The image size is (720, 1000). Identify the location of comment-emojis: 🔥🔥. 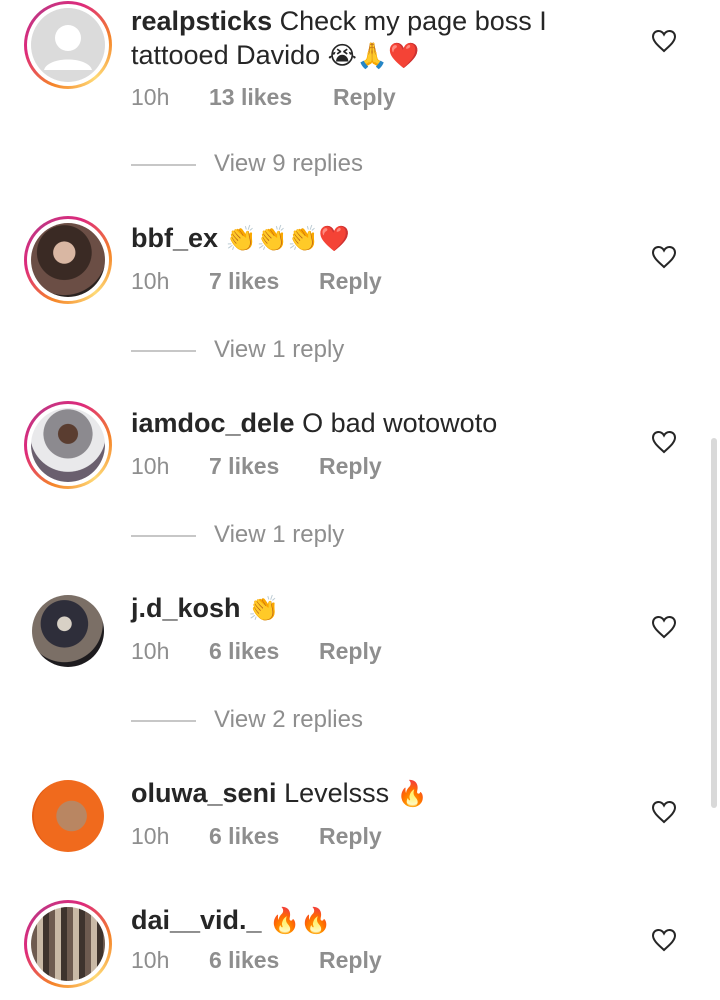
(300, 920).